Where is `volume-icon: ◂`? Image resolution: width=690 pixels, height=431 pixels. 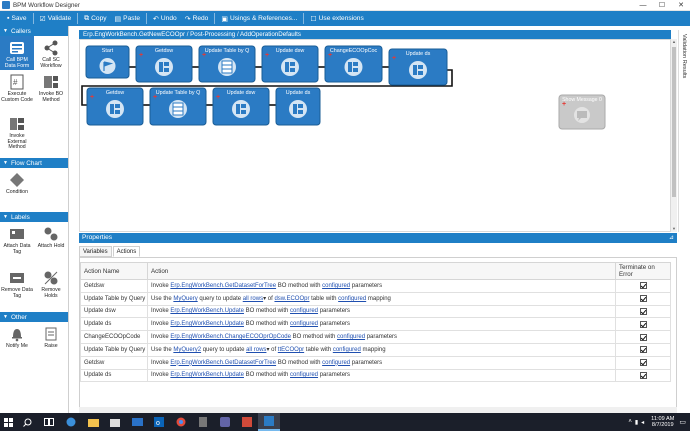 volume-icon: ◂ is located at coordinates (642, 422).